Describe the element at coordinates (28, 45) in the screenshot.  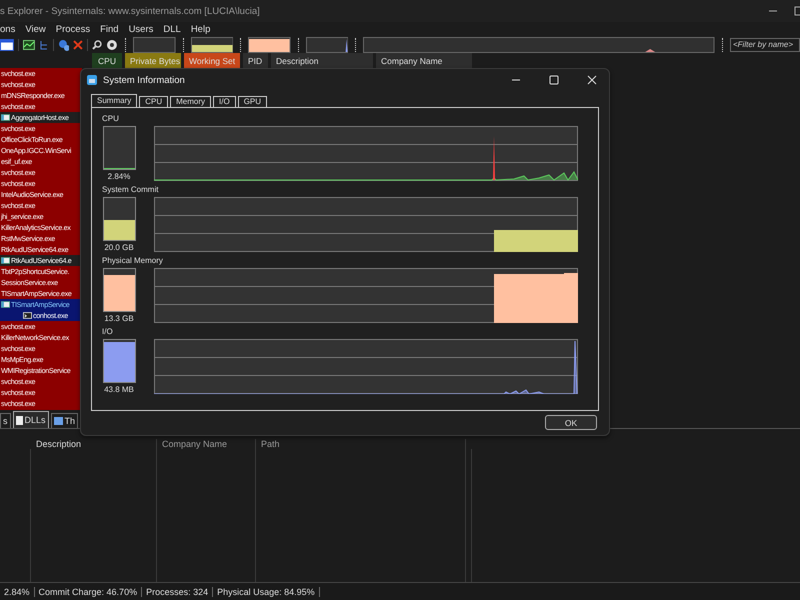
I see `chart-icon` at that location.